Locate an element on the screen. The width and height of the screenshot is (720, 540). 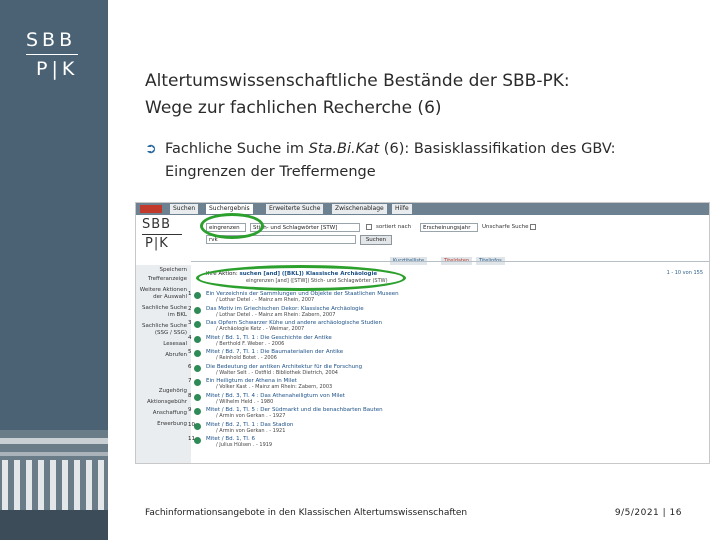
sort-select: Erscheinungsjahr is located at coordinates (449, 227).